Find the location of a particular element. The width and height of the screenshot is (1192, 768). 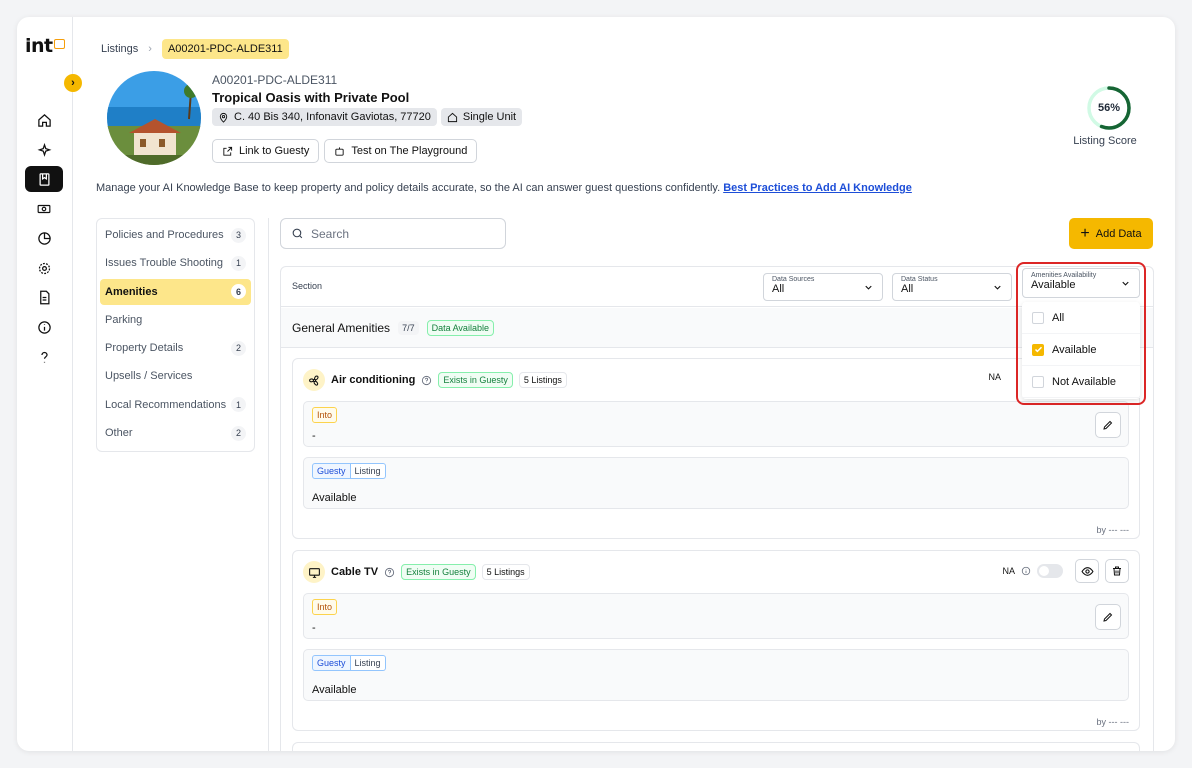

data-sources-filter: Data Sources All is located at coordinates (823, 287).